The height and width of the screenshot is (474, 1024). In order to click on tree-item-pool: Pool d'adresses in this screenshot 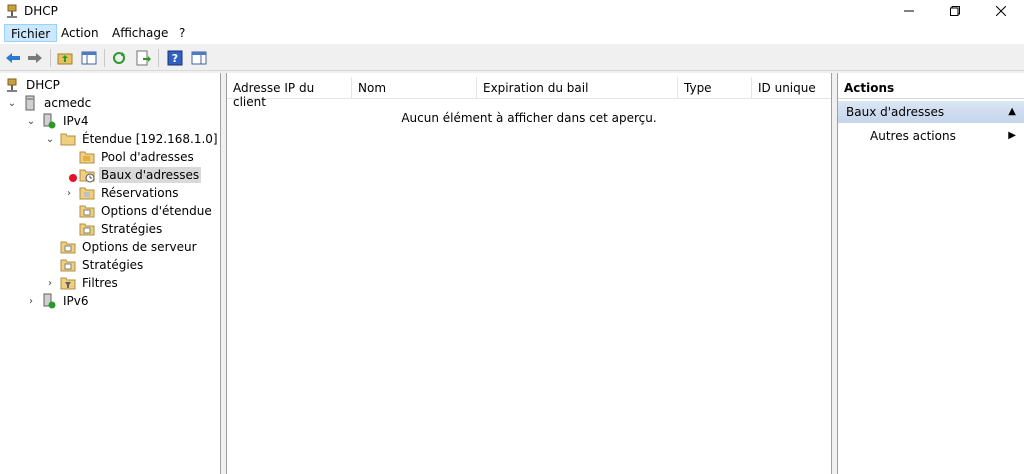, I will do `click(137, 157)`.